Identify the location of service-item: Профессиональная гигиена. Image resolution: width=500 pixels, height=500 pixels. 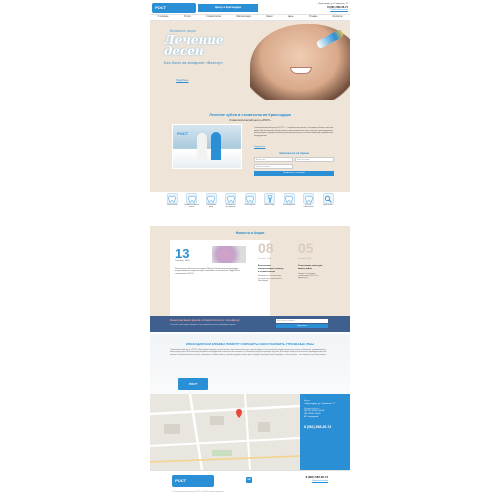
(192, 207).